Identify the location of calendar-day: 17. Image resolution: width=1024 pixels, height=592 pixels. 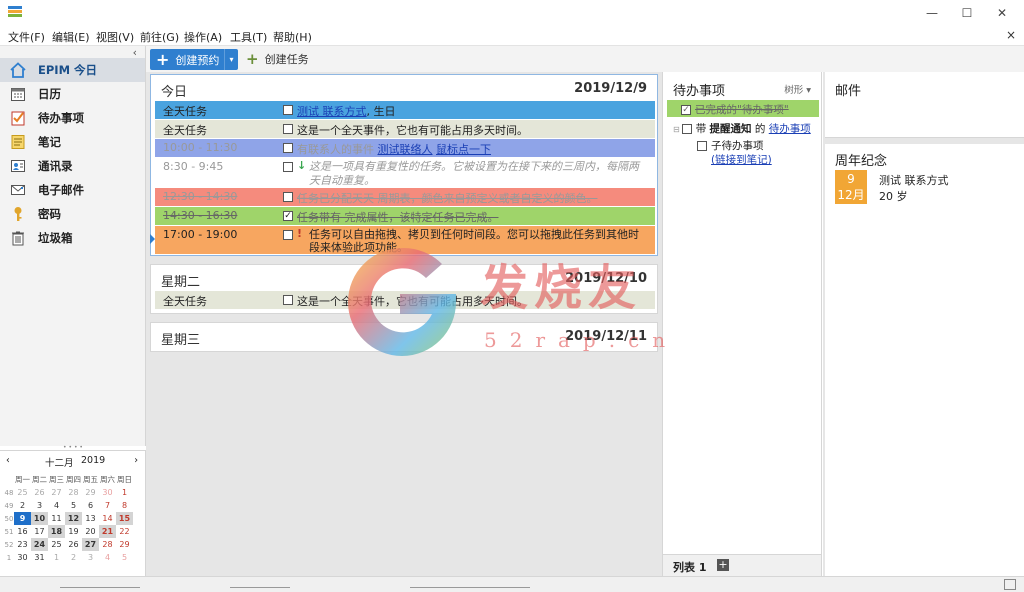
(39, 531).